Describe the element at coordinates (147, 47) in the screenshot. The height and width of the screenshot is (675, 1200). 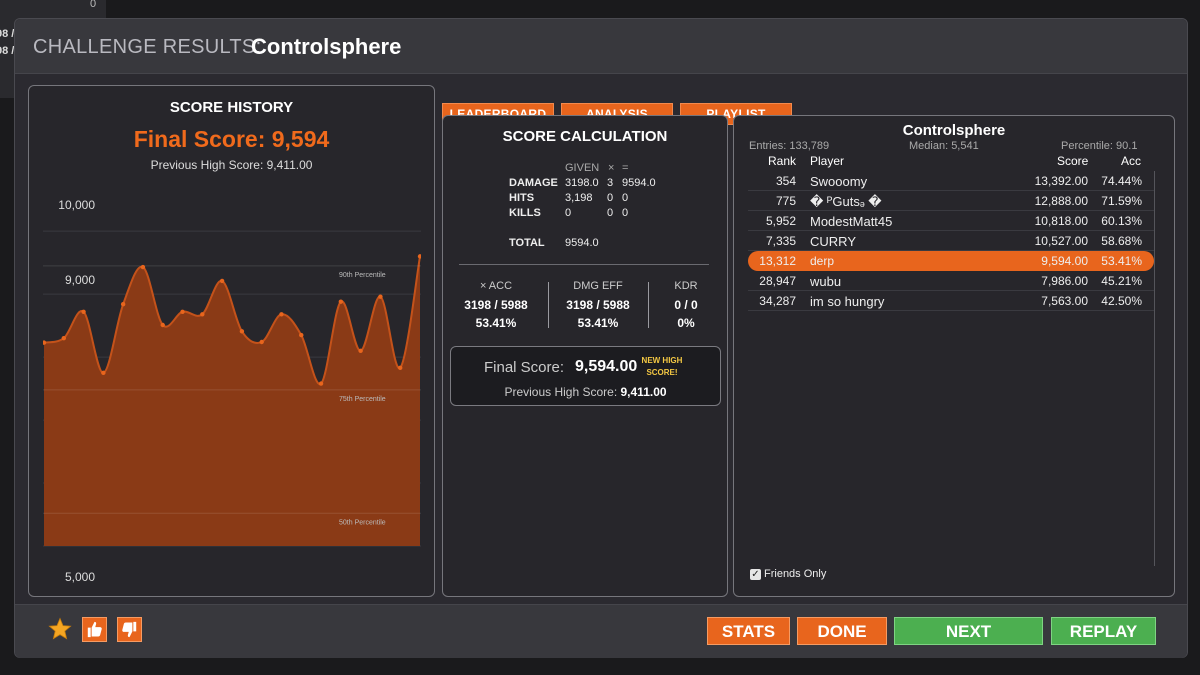
I see `title-prefix: CHALLENGE RESULTS:` at that location.